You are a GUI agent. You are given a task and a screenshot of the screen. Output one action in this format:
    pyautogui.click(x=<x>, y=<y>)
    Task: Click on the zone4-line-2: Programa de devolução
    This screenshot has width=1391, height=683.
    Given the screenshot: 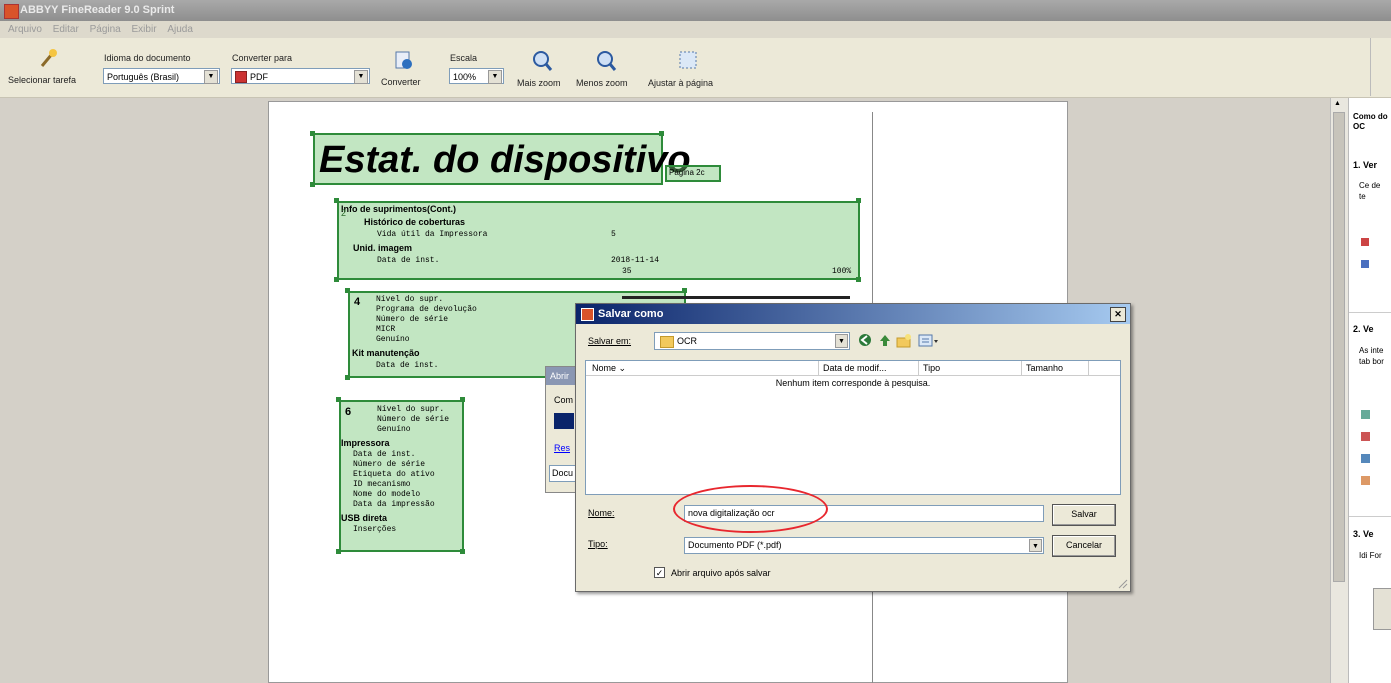 What is the action you would take?
    pyautogui.click(x=426, y=309)
    